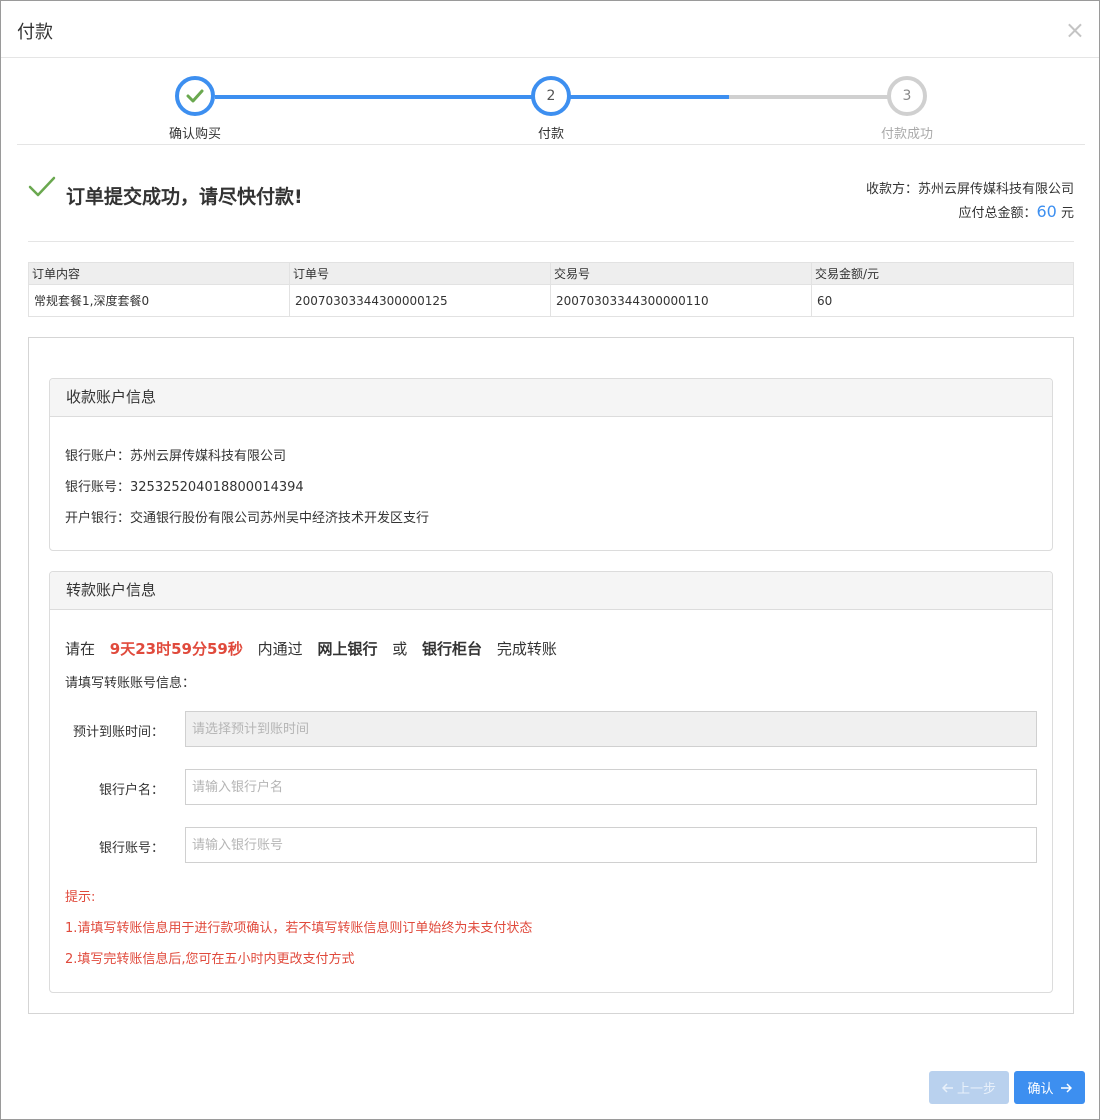 The height and width of the screenshot is (1120, 1100). Describe the element at coordinates (98, 456) in the screenshot. I see `info-label: 银行账户：` at that location.